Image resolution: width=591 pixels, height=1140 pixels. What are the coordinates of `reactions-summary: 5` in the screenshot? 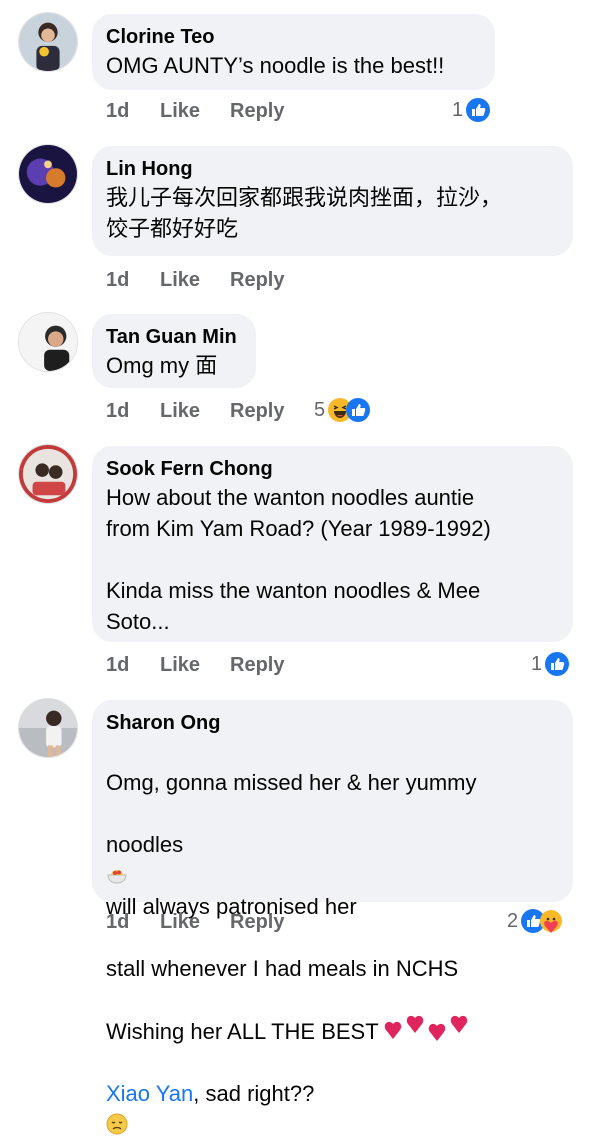 It's located at (342, 410).